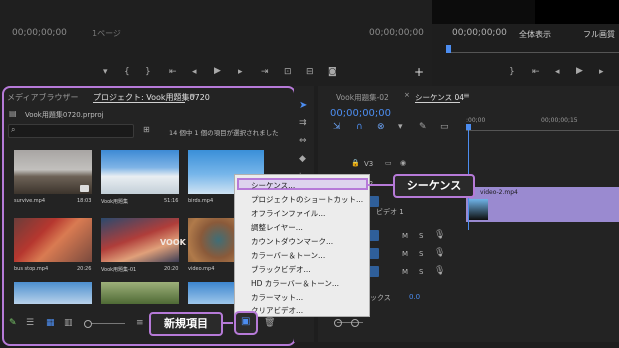 The height and width of the screenshot is (348, 619). Describe the element at coordinates (88, 324) in the screenshot. I see `zoom-slider-handle` at that location.